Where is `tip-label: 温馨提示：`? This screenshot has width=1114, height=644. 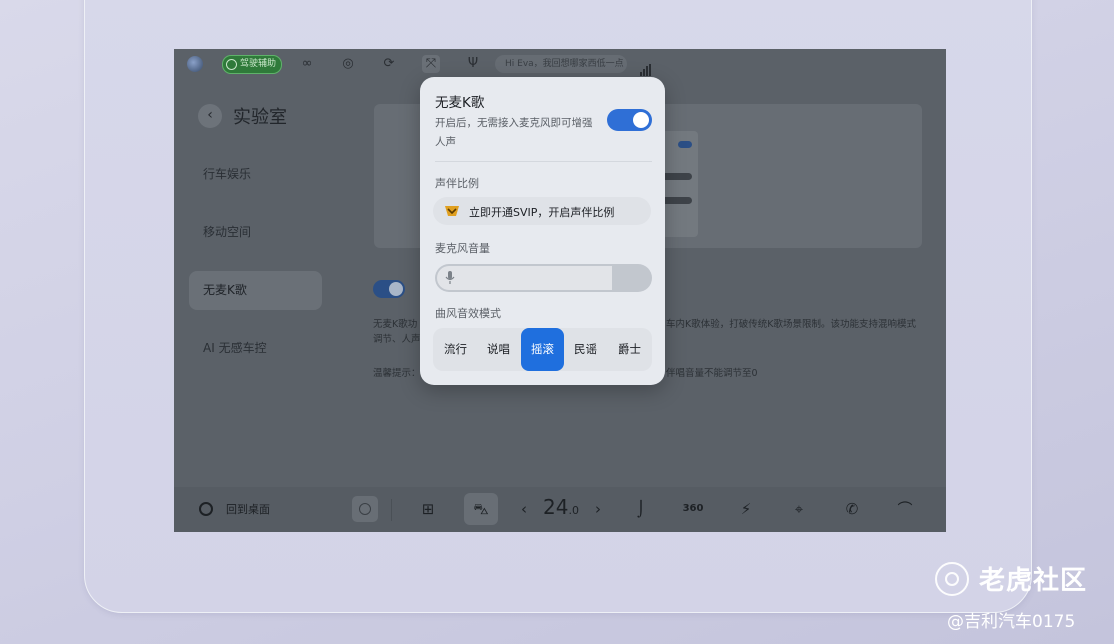
tip-label: 温馨提示： is located at coordinates (397, 373).